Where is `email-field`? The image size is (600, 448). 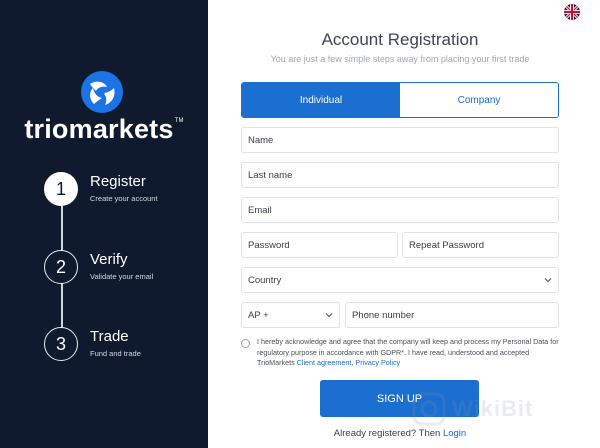
email-field is located at coordinates (400, 210).